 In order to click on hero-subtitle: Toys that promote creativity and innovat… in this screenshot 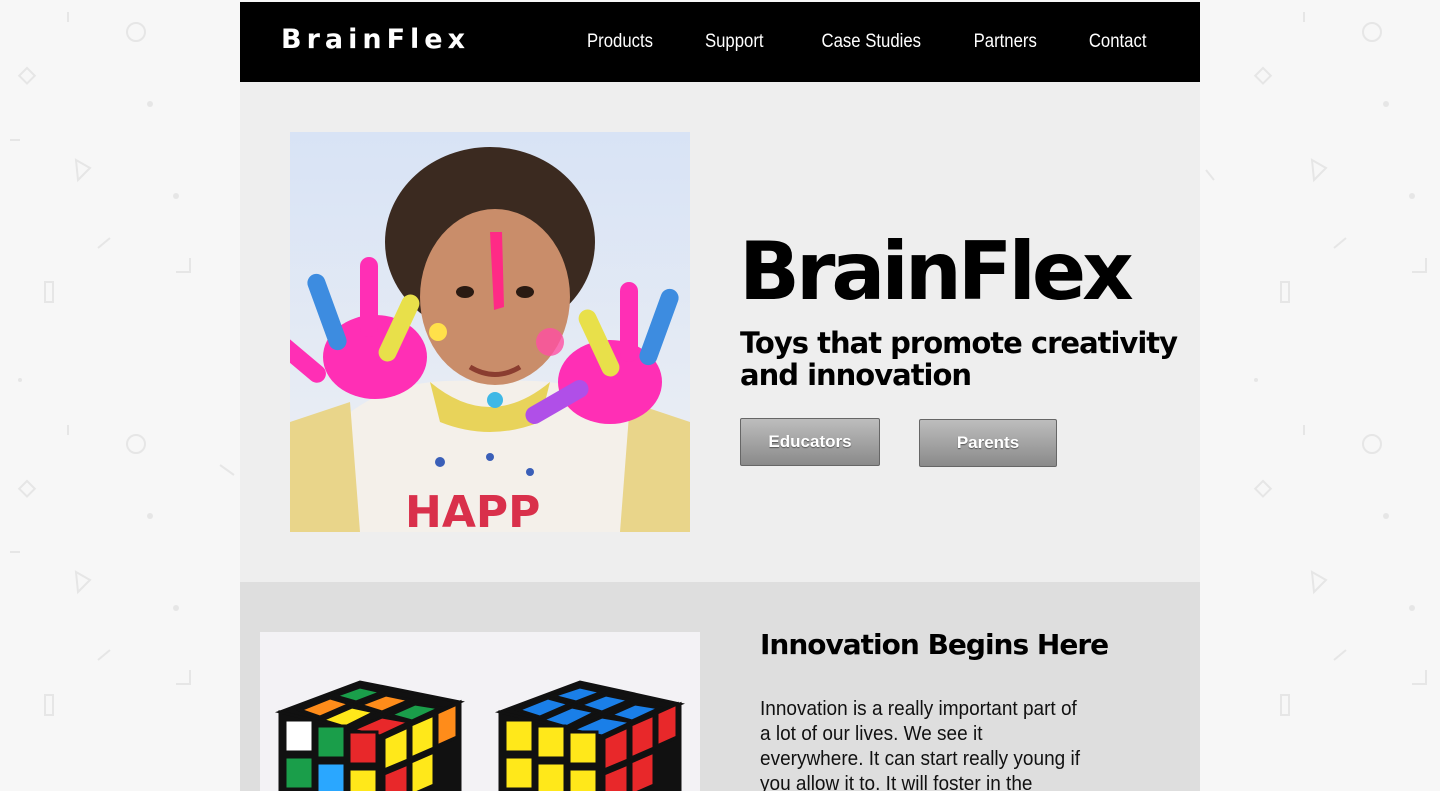, I will do `click(959, 359)`.